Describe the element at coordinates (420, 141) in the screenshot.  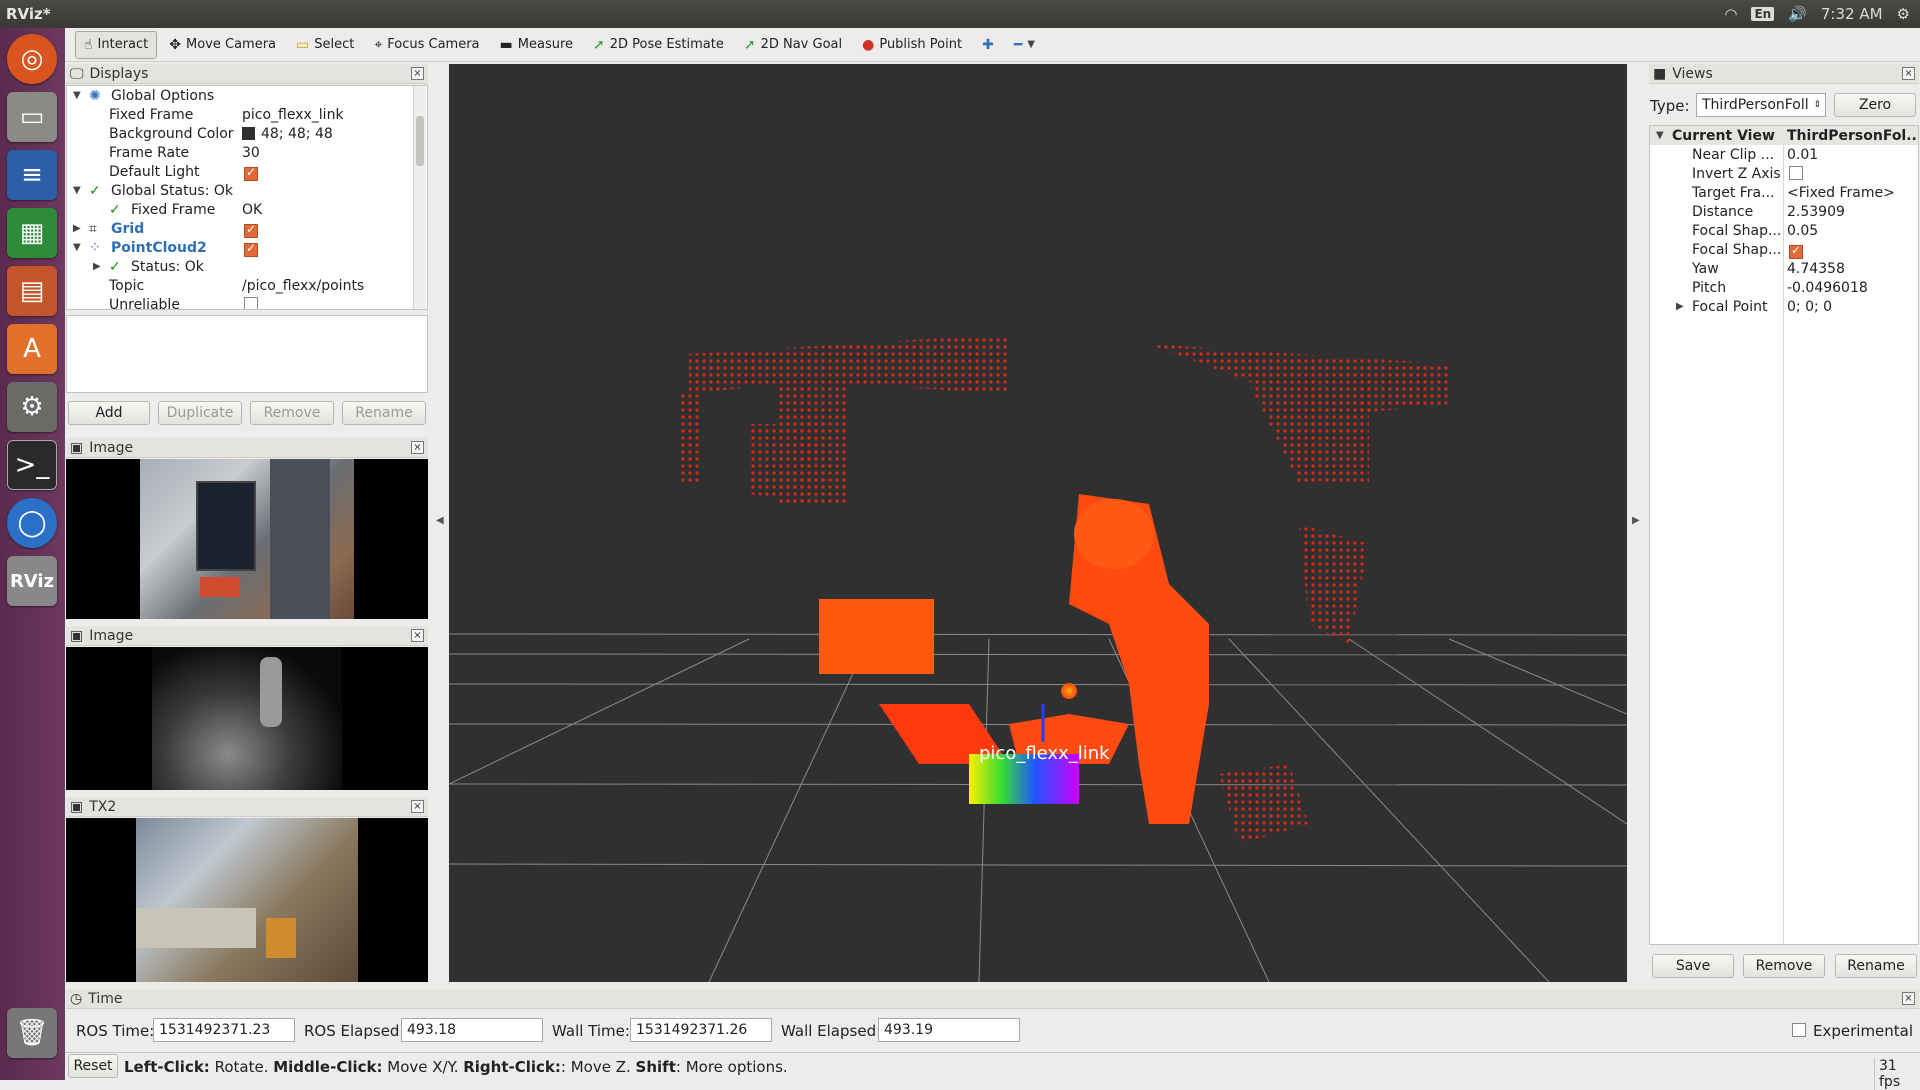
I see `scrollbar-thumb` at that location.